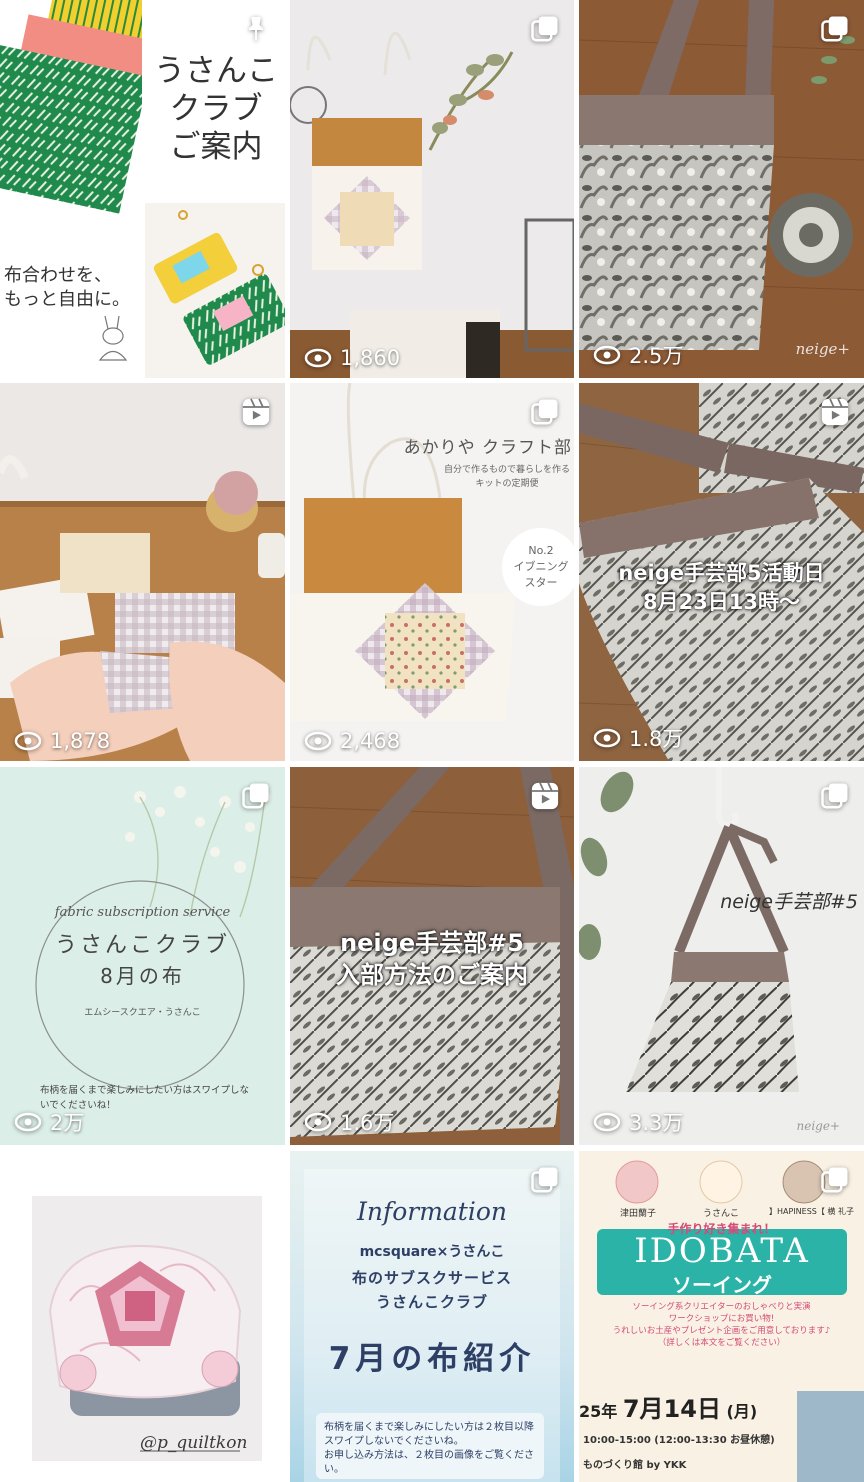 The image size is (864, 1482). I want to click on title-line: ご案内, so click(216, 147).